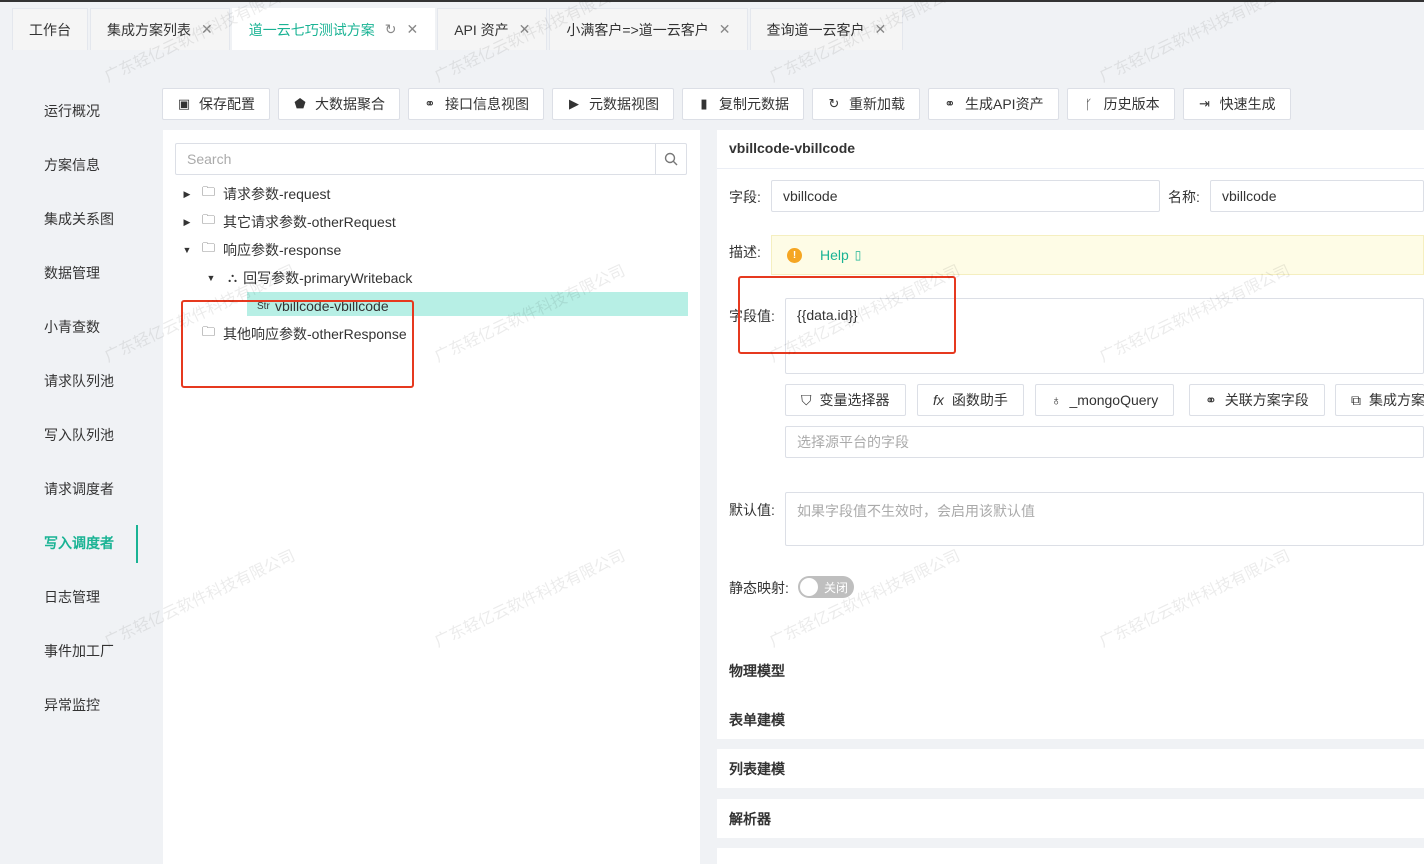 The image size is (1424, 864). I want to click on sidebar-item-relation-graph: 集成关系图, so click(70, 219).